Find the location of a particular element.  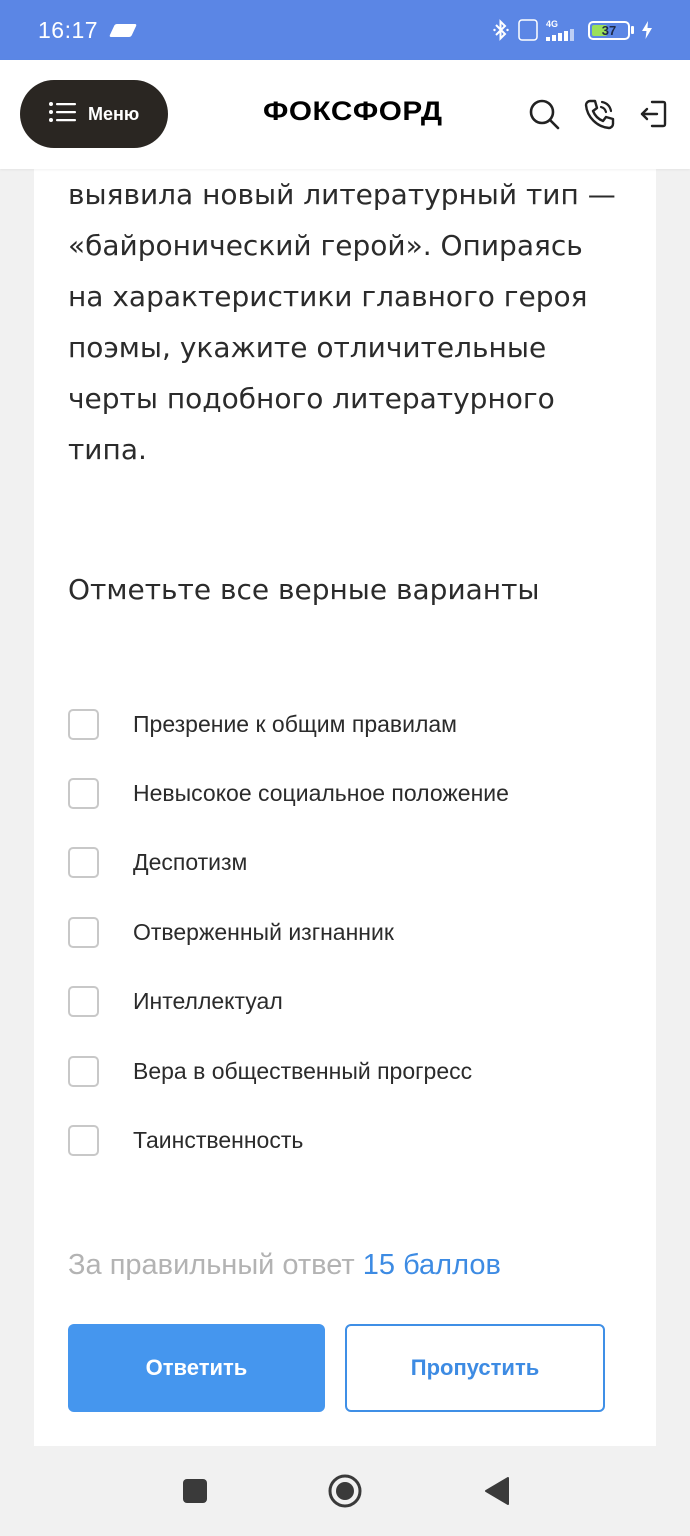

system-nav-bar is located at coordinates (345, 1491).